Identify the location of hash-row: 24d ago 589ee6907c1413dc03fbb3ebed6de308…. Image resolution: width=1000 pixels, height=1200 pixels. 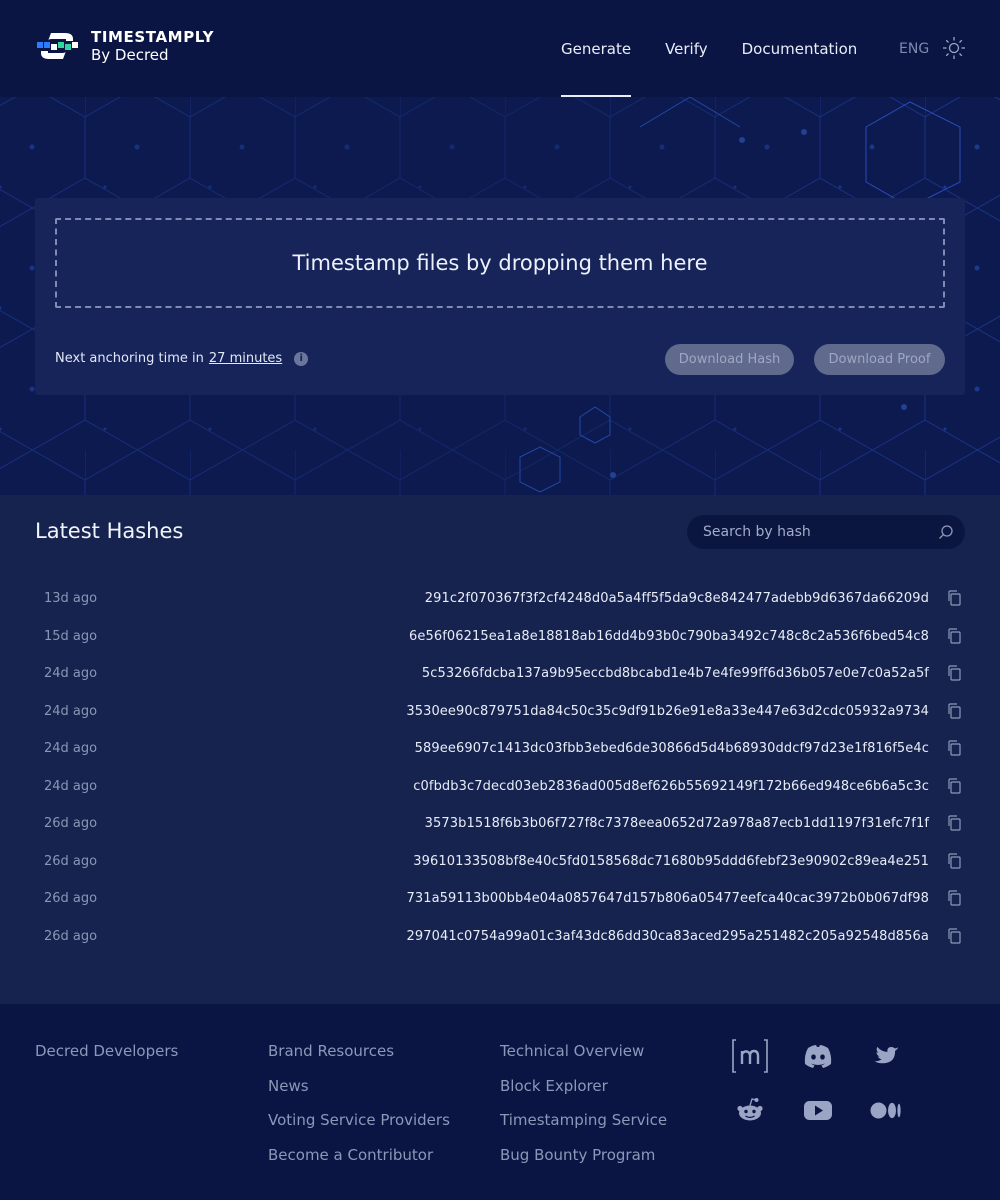
(500, 750).